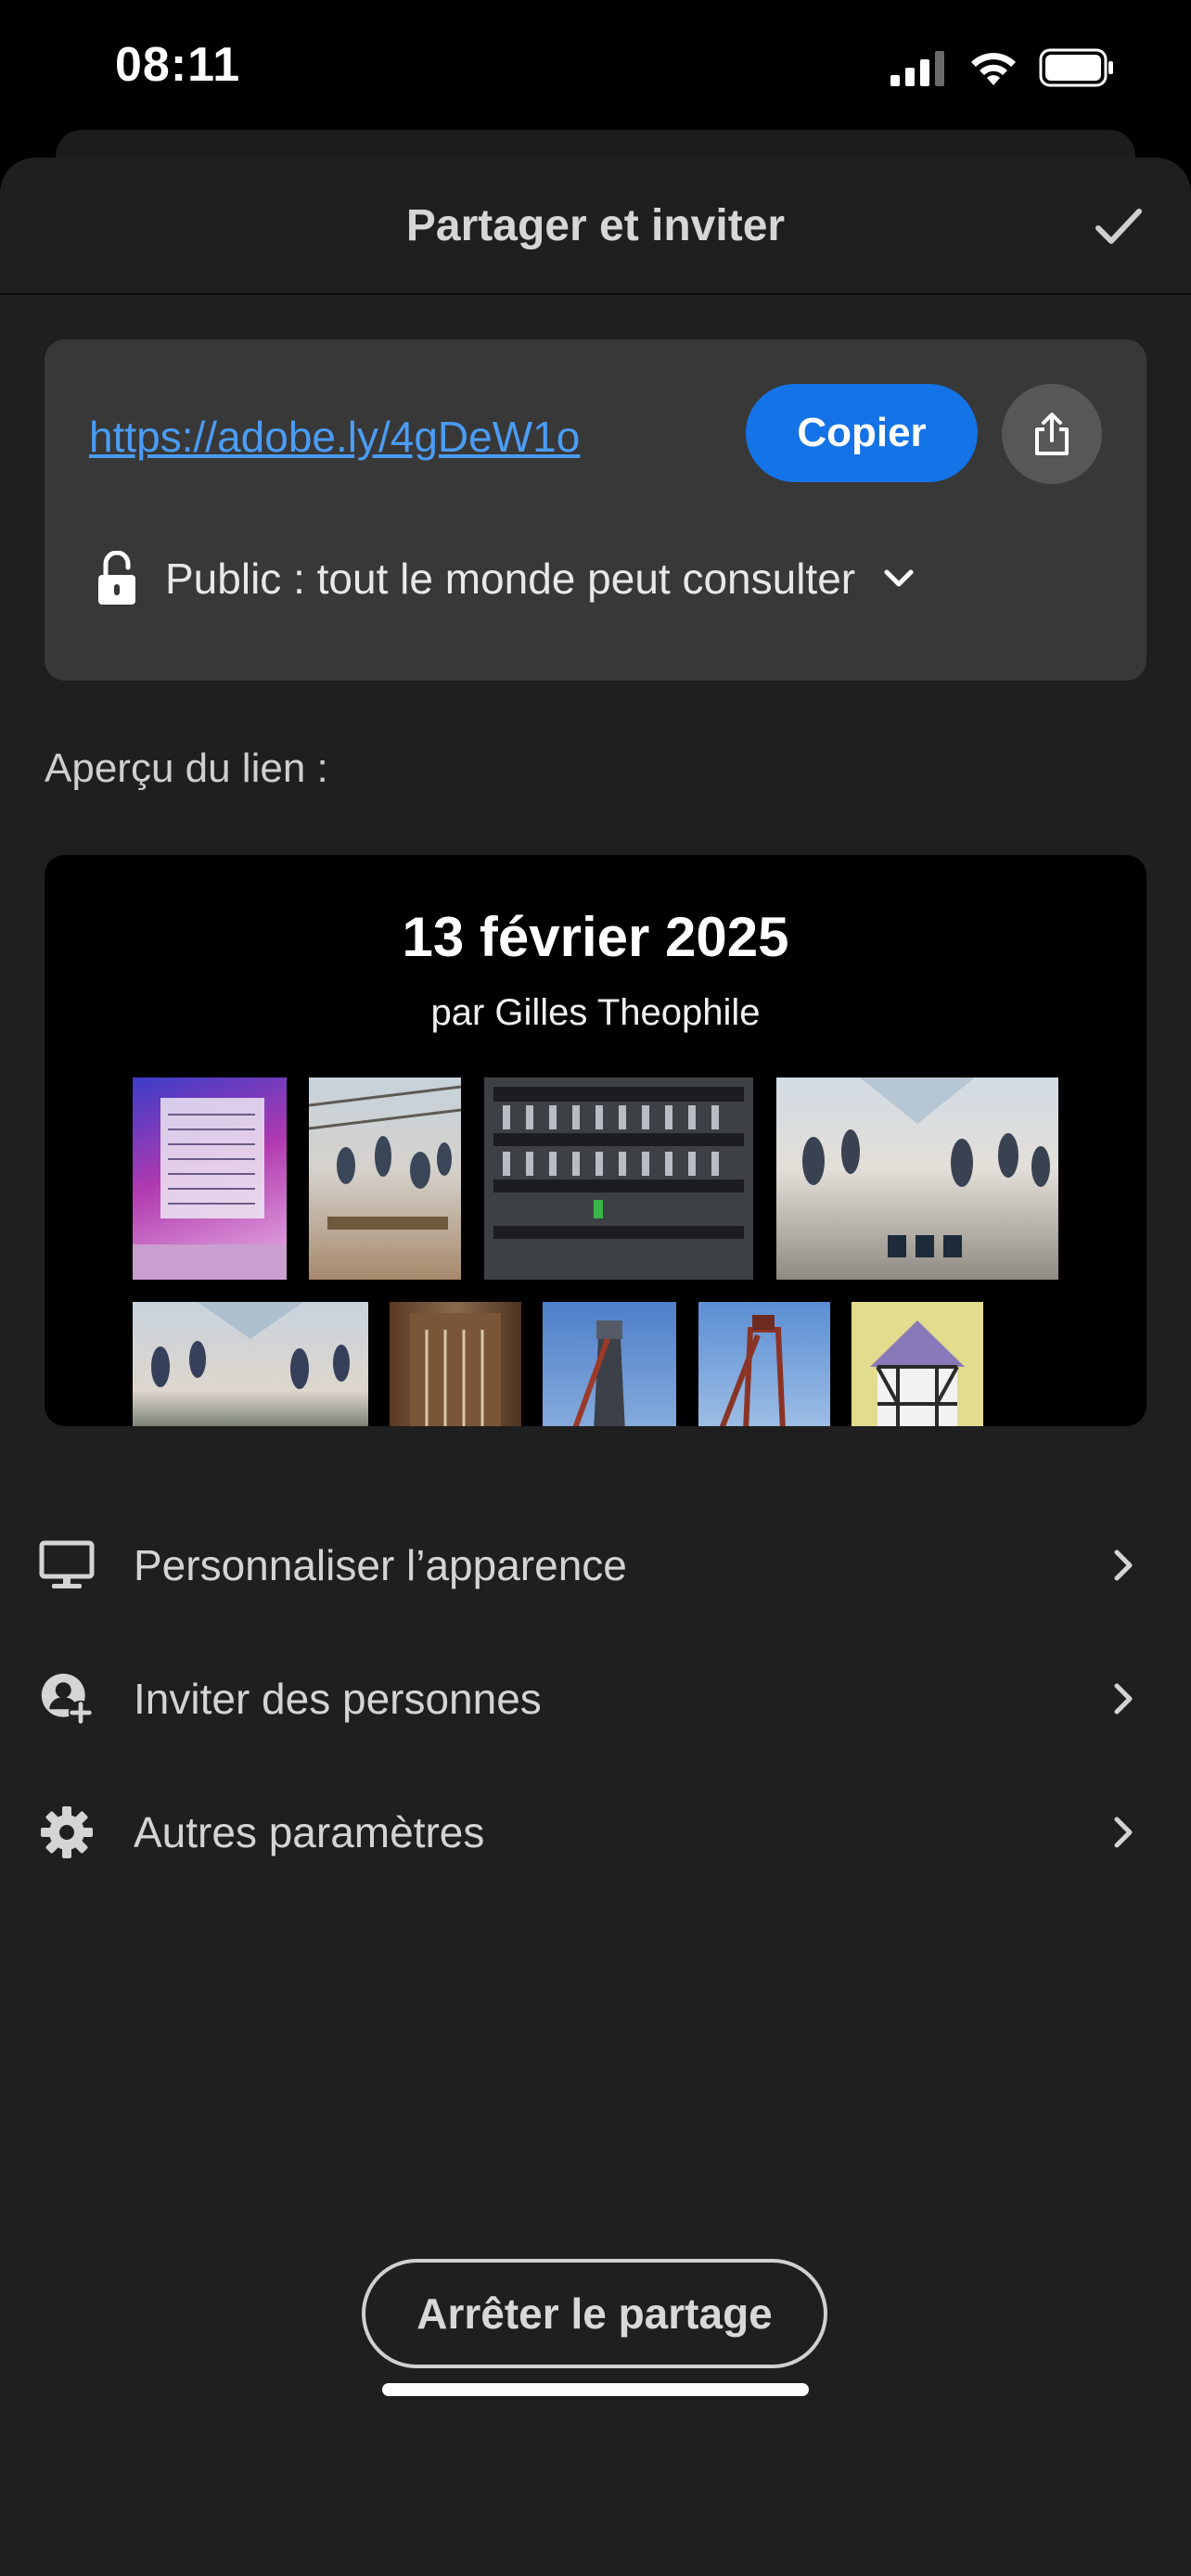 This screenshot has width=1191, height=2576. What do you see at coordinates (338, 1699) in the screenshot?
I see `menu-item-label: Inviter des personnes` at bounding box center [338, 1699].